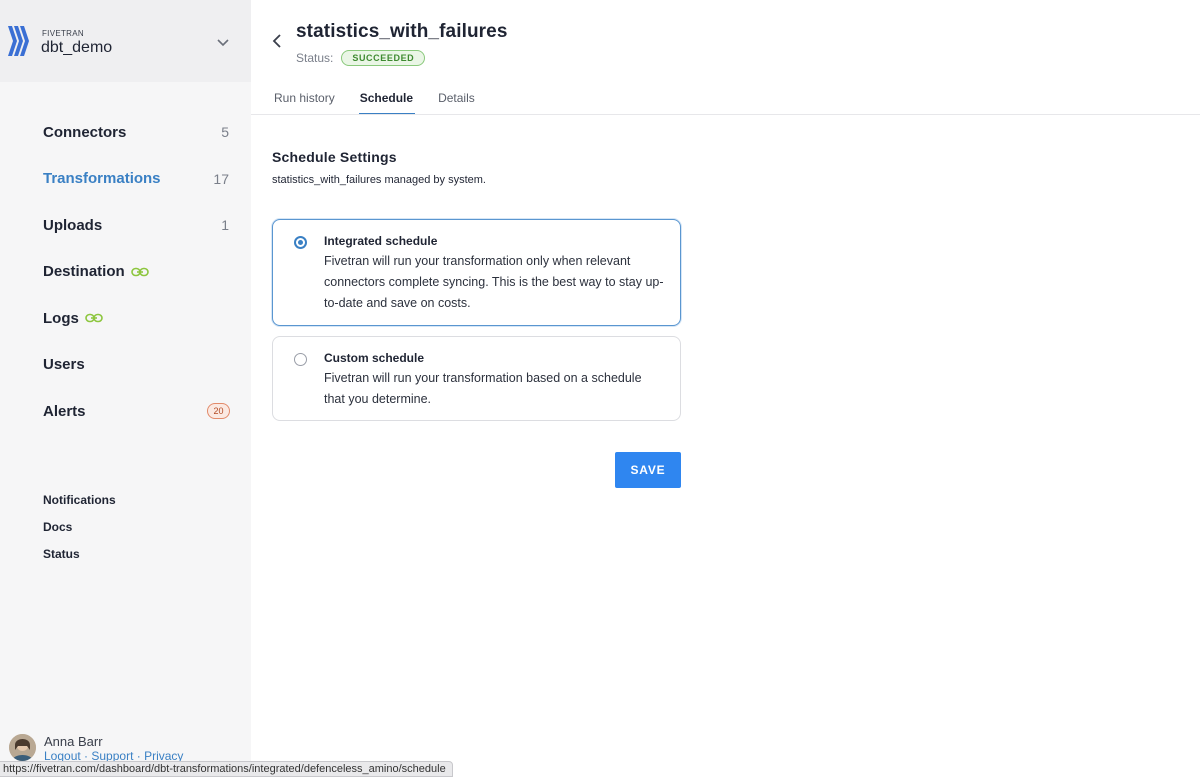  I want to click on section-title: Schedule Settings, so click(334, 157).